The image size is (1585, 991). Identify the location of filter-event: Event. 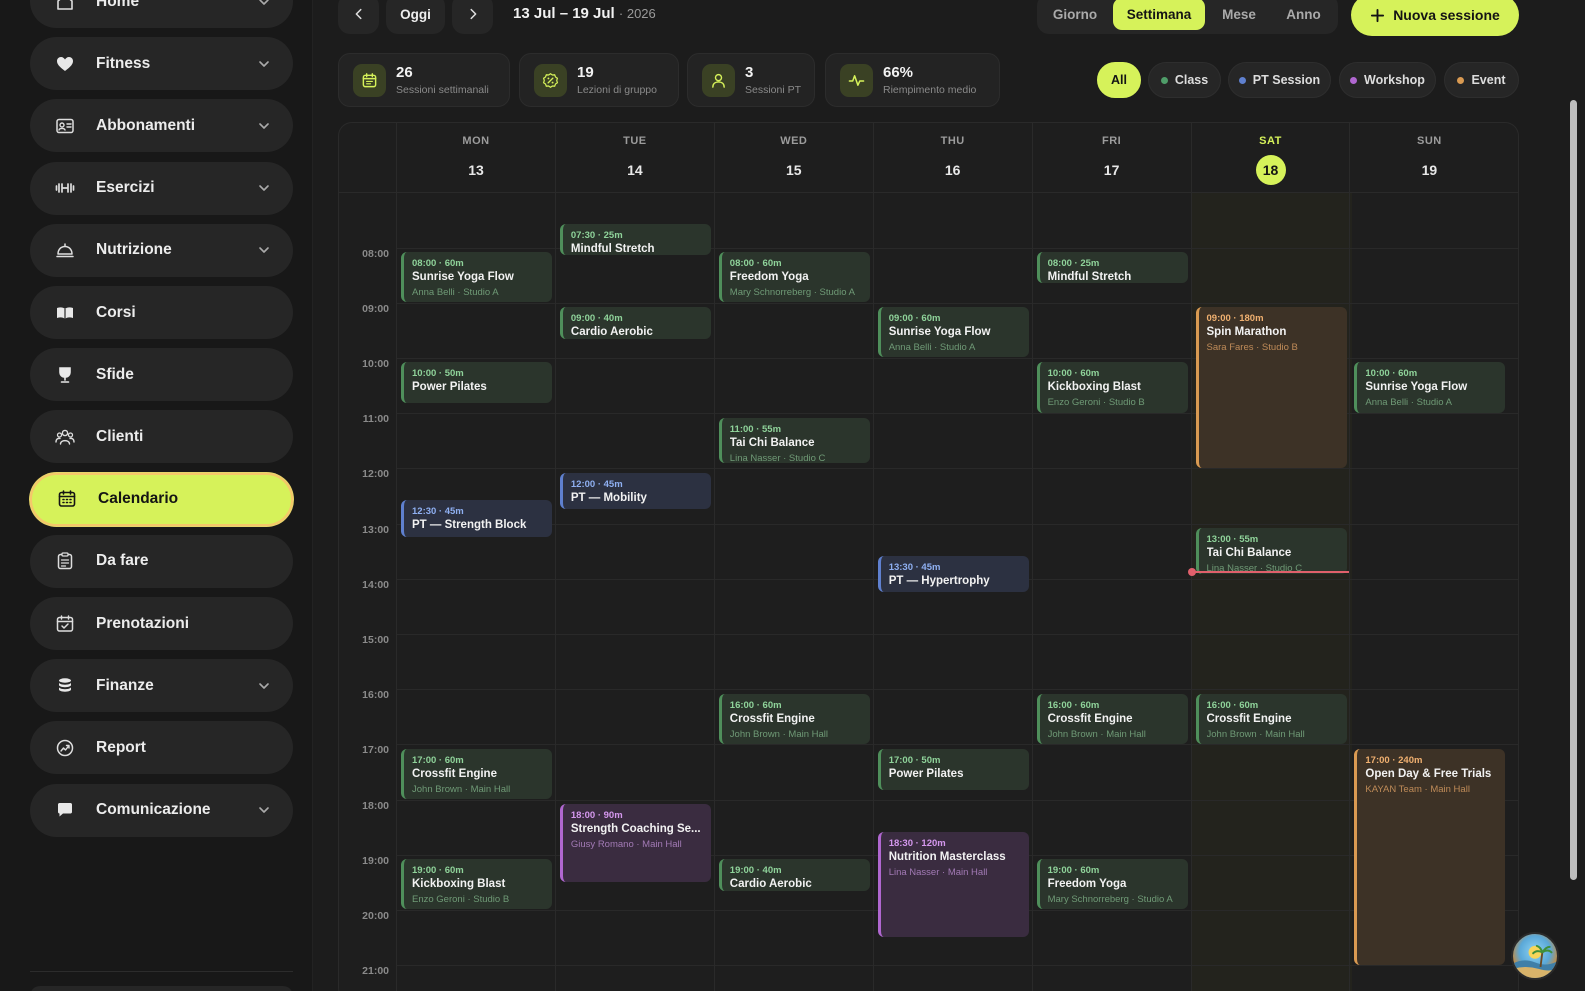
(1481, 80).